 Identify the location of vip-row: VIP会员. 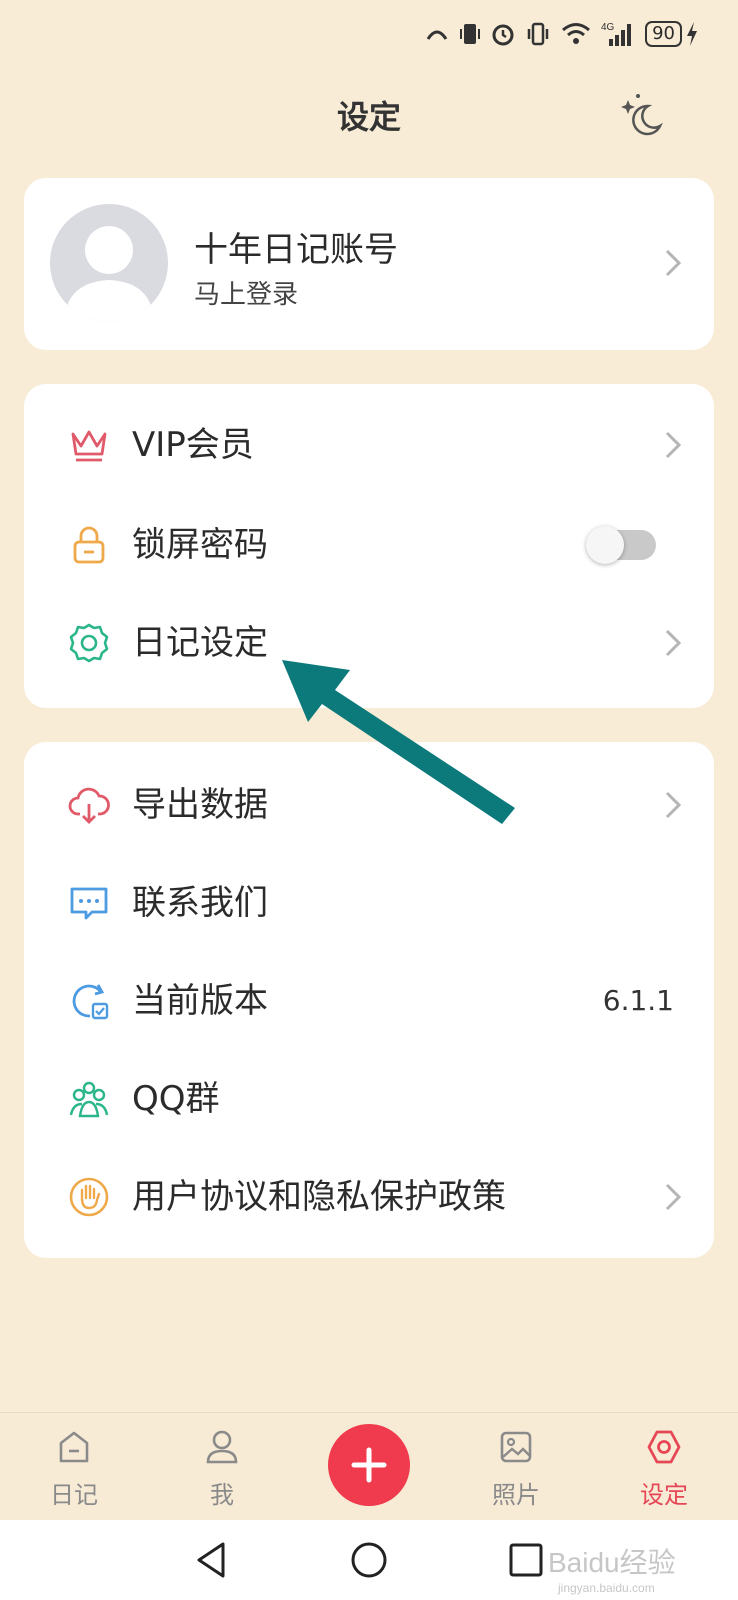
(369, 445).